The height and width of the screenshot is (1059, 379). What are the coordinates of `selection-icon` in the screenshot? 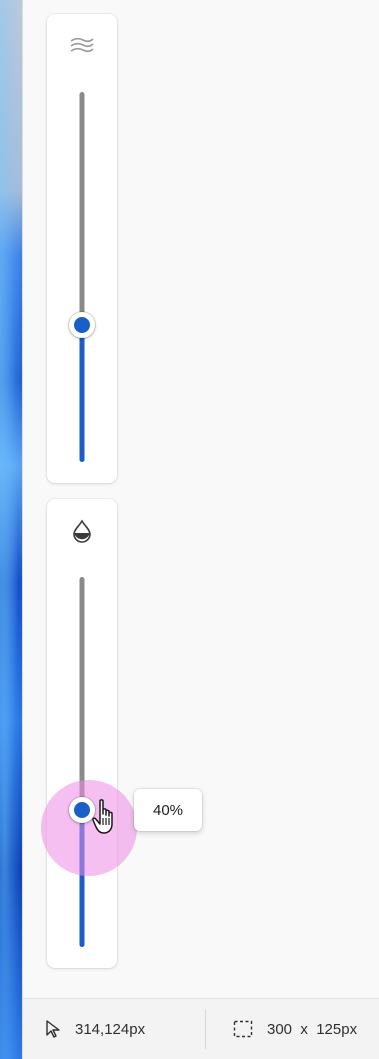 It's located at (243, 1029).